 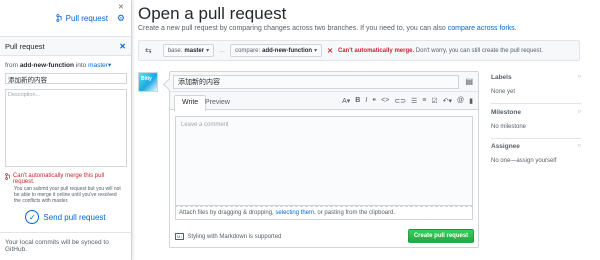 I want to click on form-title-bar: ▤, so click(x=324, y=82).